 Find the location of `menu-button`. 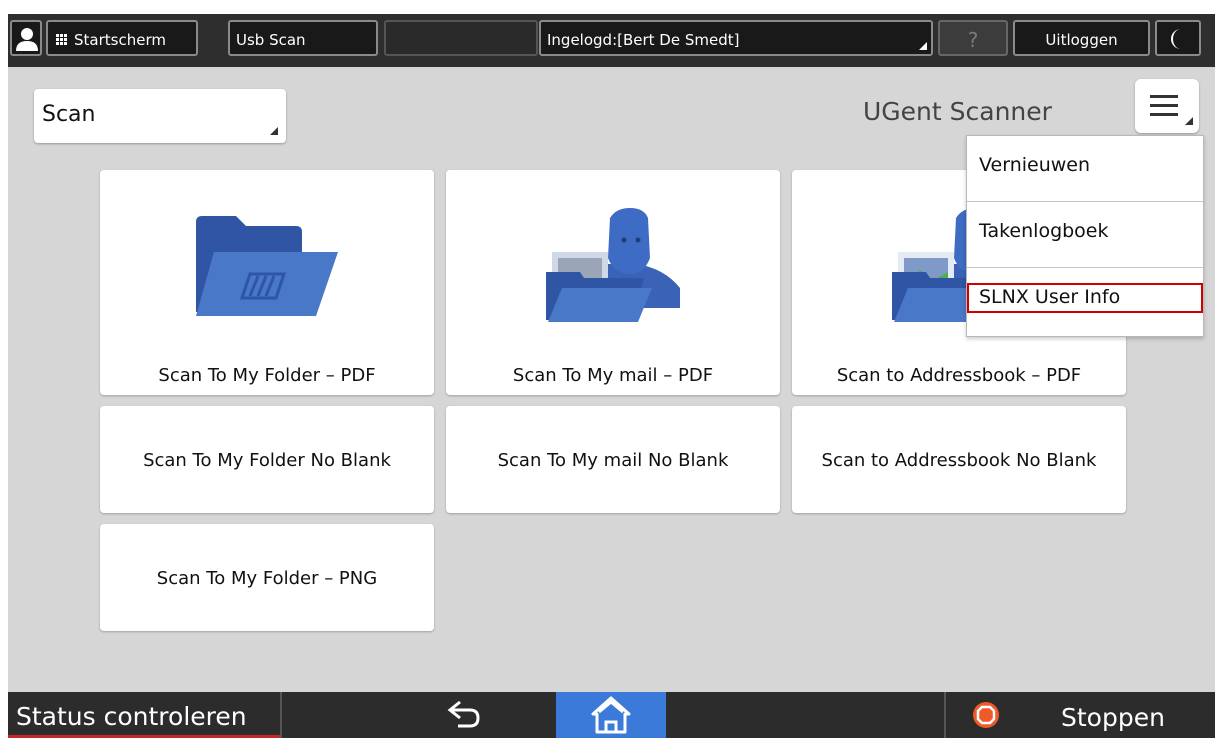

menu-button is located at coordinates (1167, 106).